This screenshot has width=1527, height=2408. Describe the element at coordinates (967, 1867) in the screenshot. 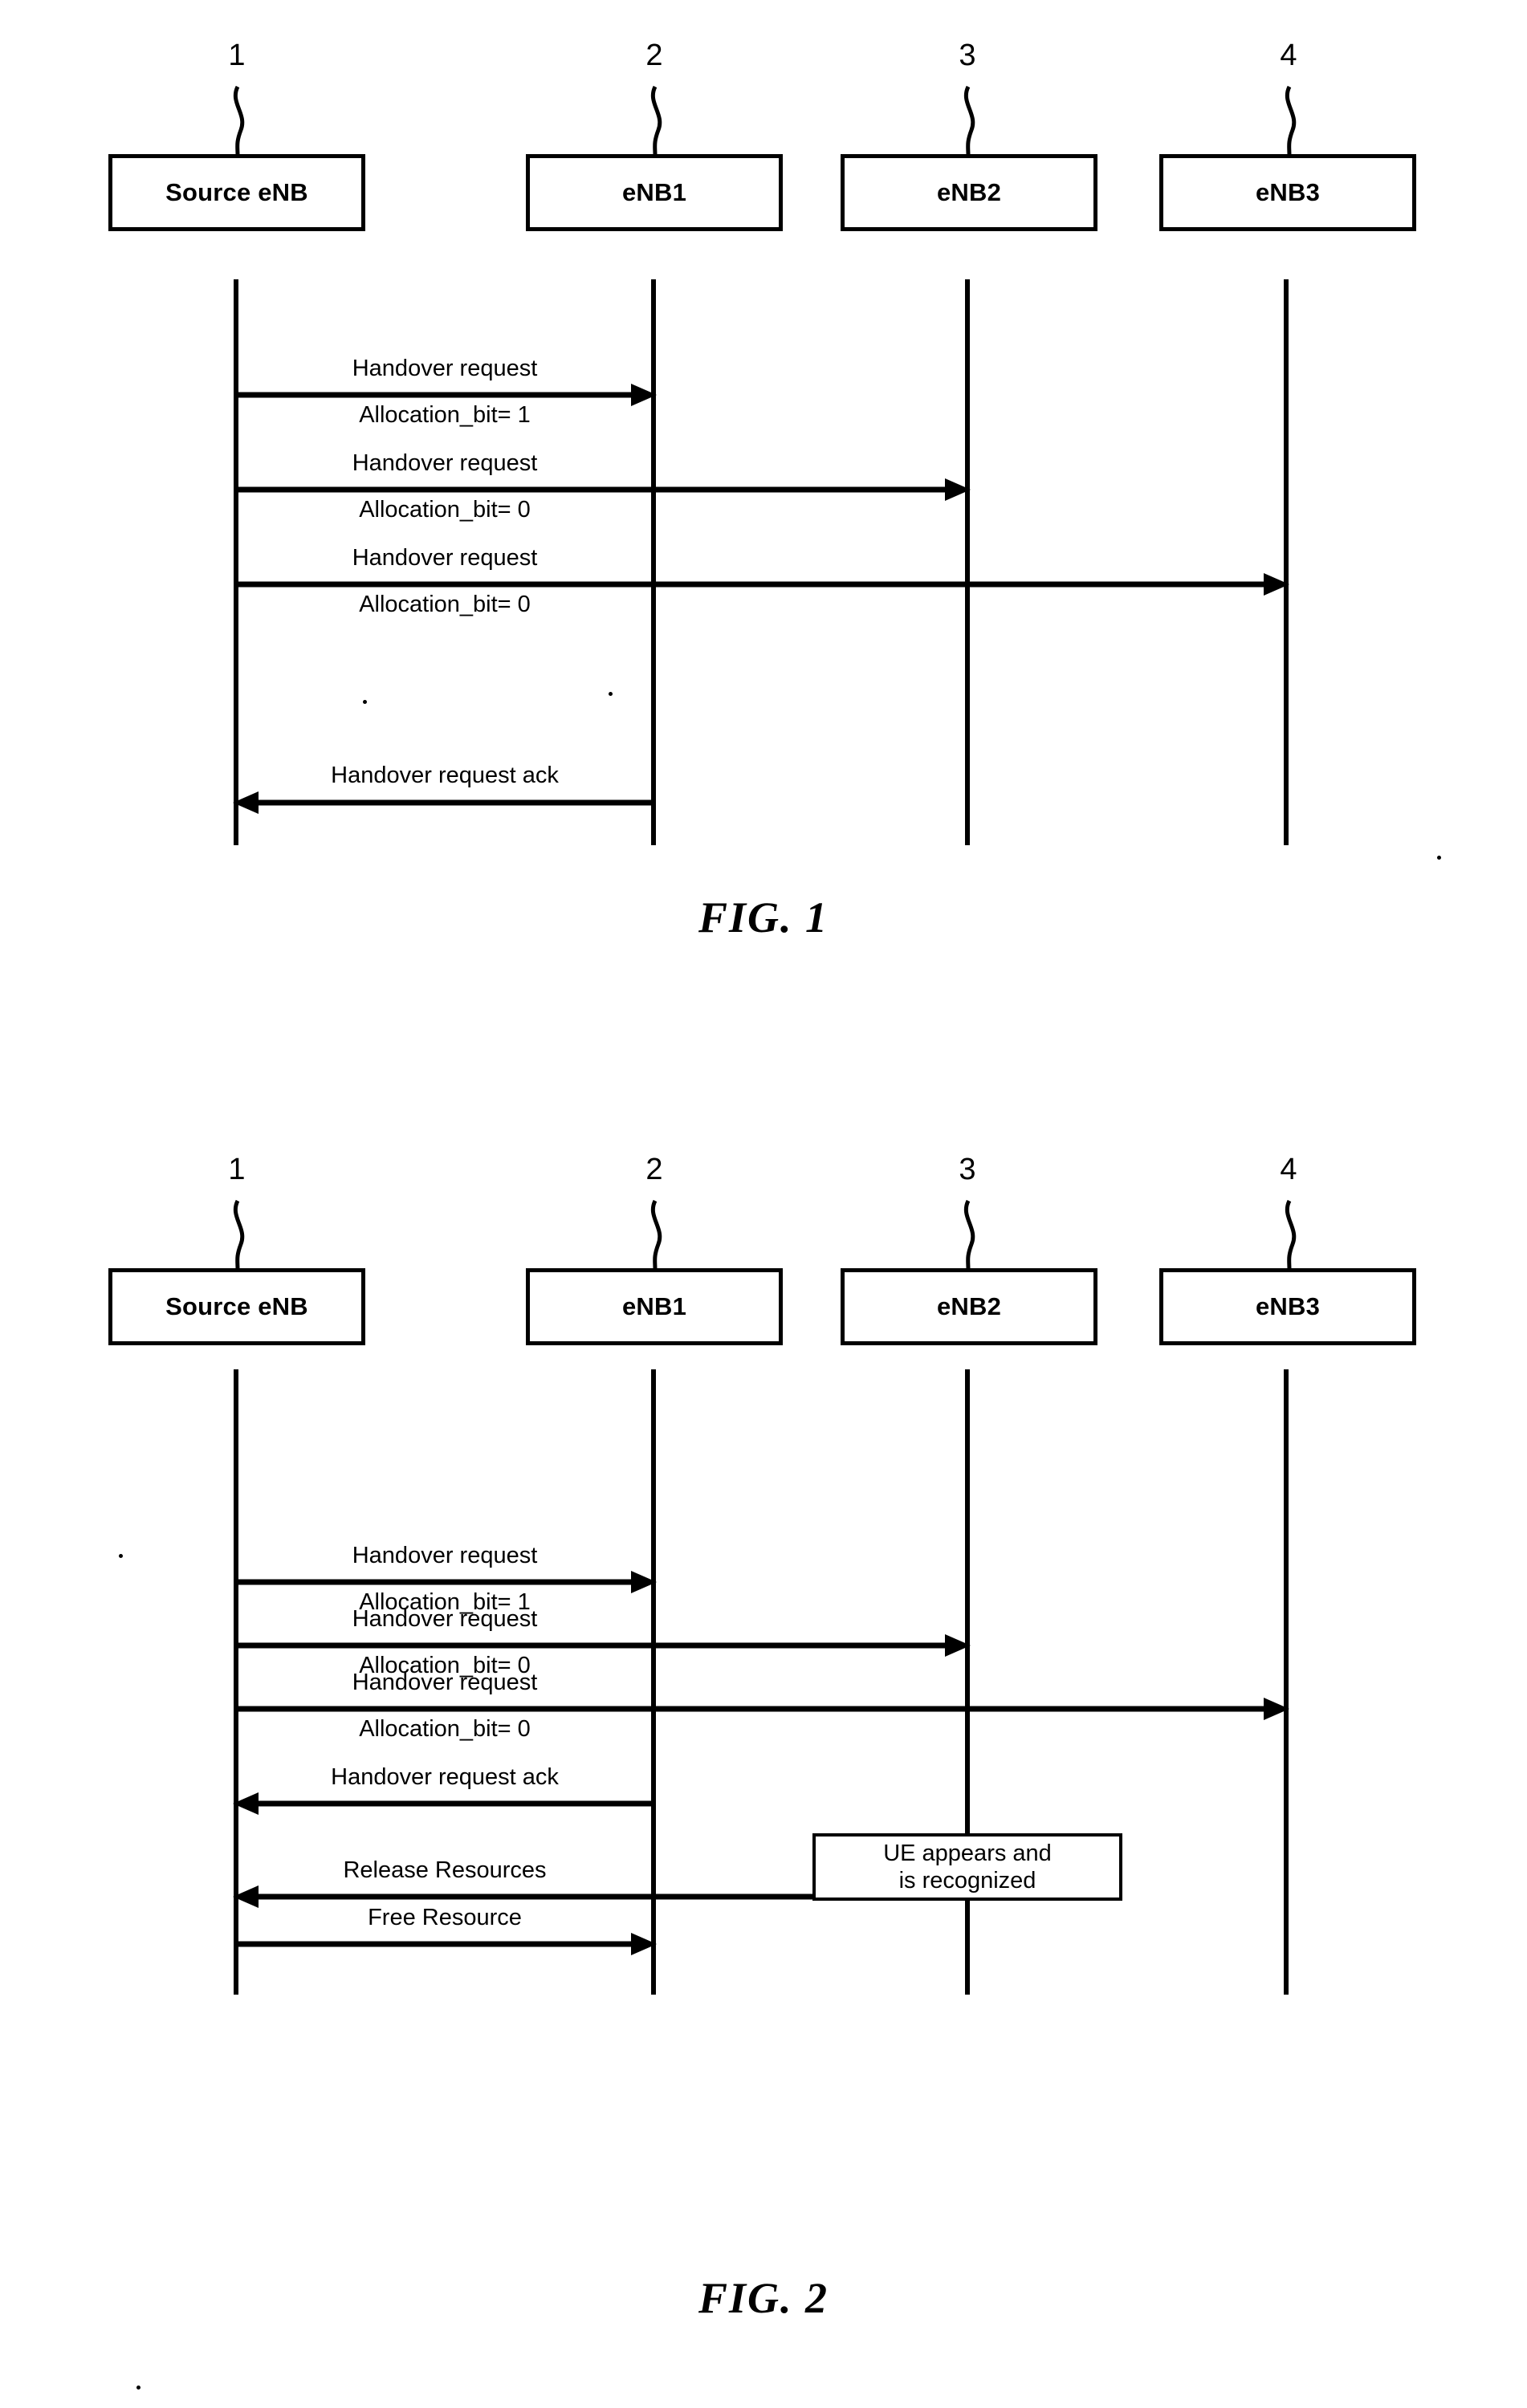

I see `note-box-ue-recognized: UE appears and is recognized` at that location.